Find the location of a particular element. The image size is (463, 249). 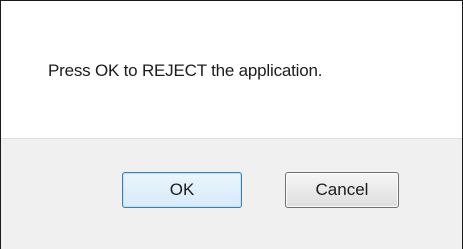

dialog-message: Press OK to REJECT the application. is located at coordinates (185, 70).